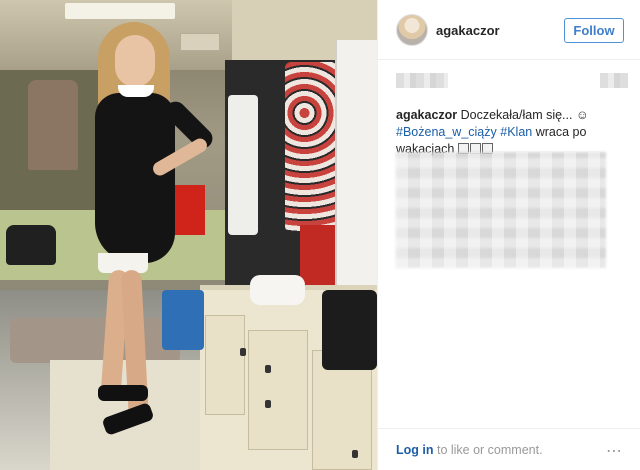 The image size is (640, 470). I want to click on photo-blue-bag, so click(183, 320).